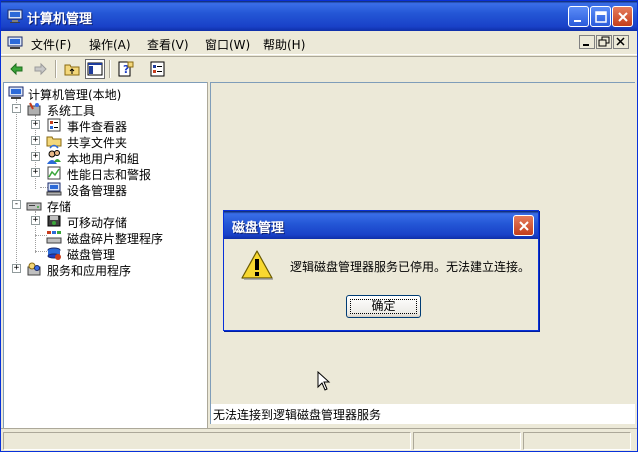 This screenshot has width=638, height=452. Describe the element at coordinates (54, 173) in the screenshot. I see `performance-logs-icon` at that location.